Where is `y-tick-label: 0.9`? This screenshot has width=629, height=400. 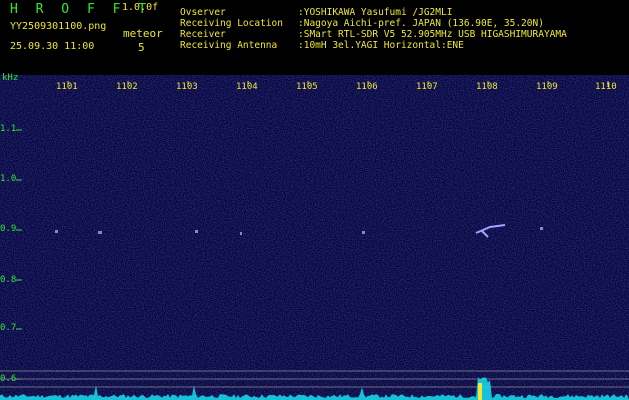
y-tick-label: 0.9 is located at coordinates (8, 229).